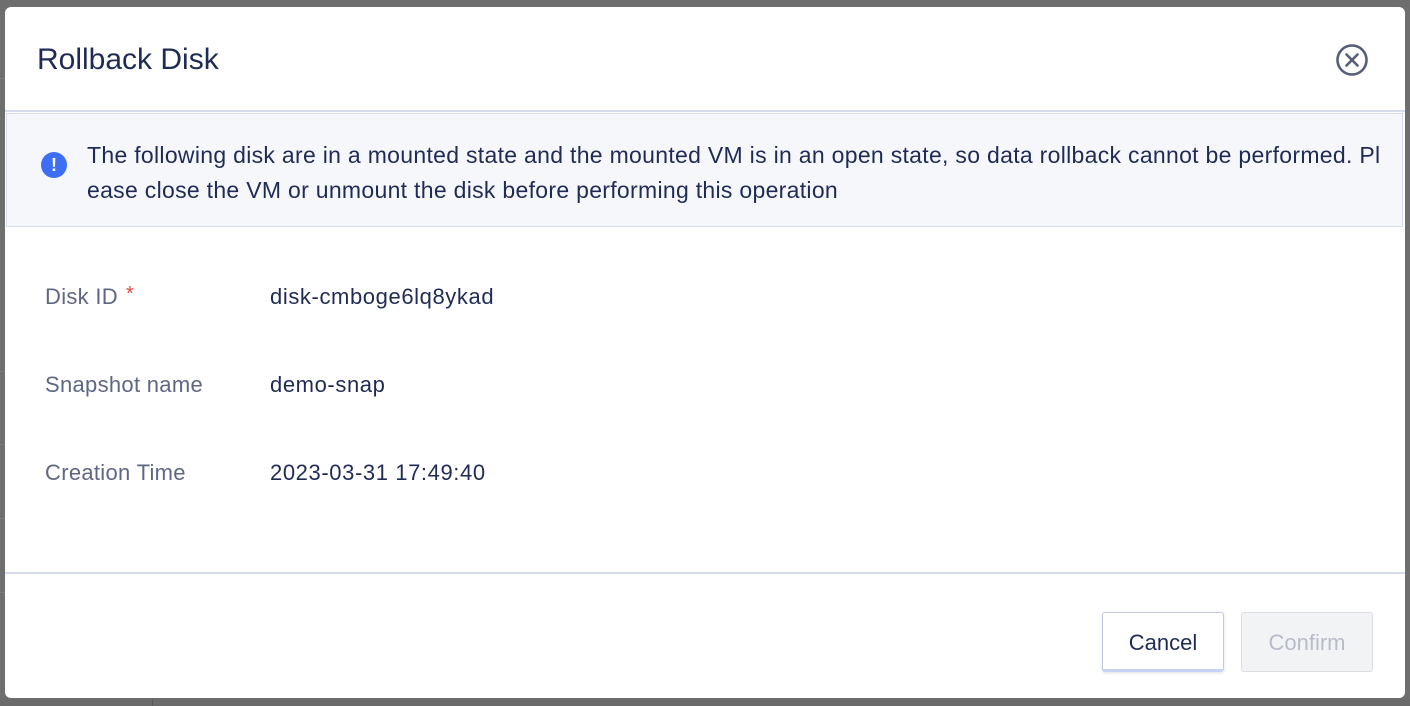 The image size is (1410, 706). What do you see at coordinates (645, 297) in the screenshot?
I see `field-disk-id: Disk ID * disk-cmboge6lq8ykad` at bounding box center [645, 297].